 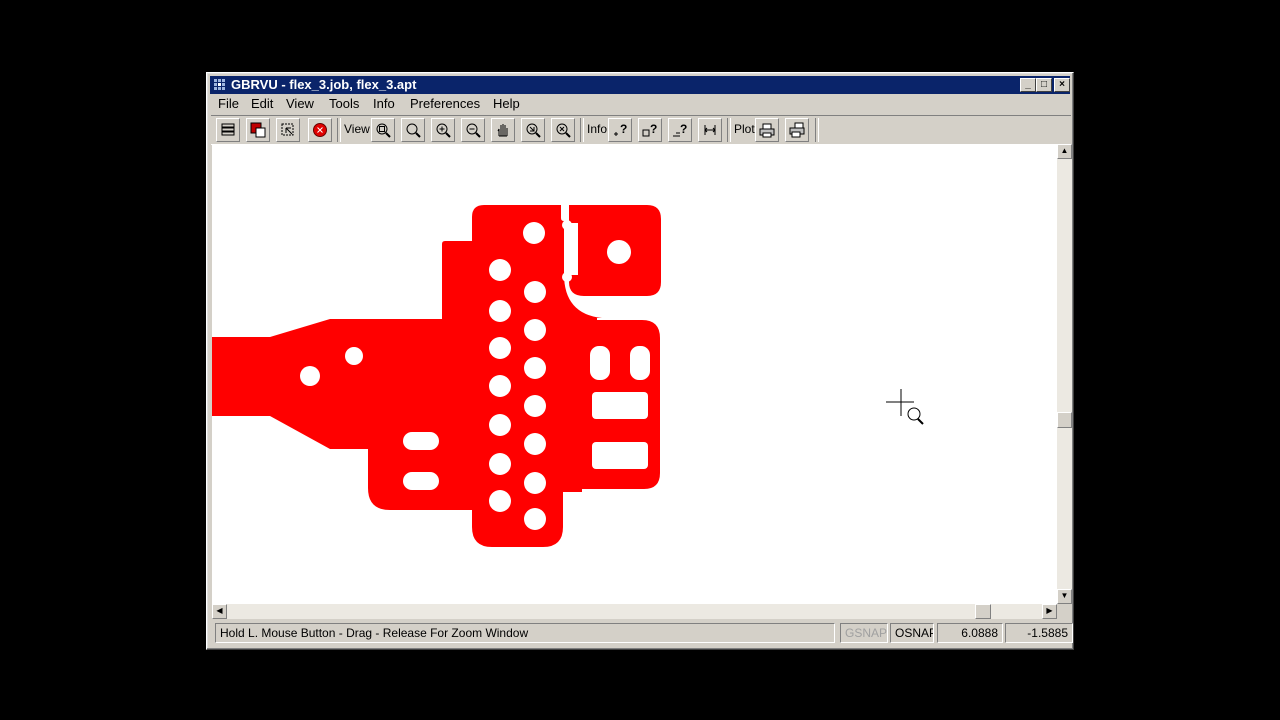 I want to click on zoom-redraw-icon, so click(x=563, y=130).